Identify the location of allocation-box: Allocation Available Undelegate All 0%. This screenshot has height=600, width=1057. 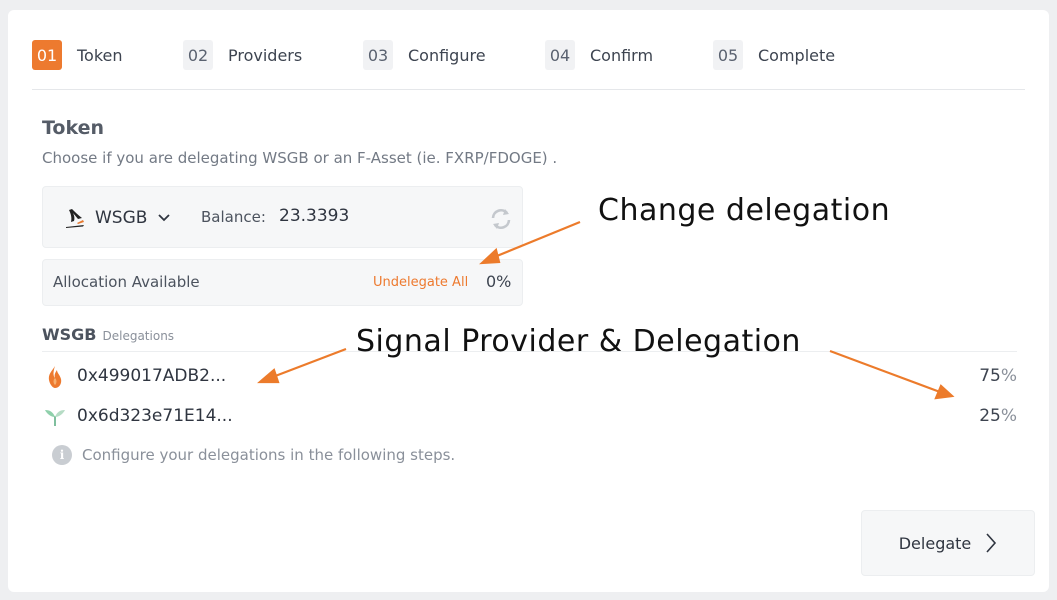
(282, 282).